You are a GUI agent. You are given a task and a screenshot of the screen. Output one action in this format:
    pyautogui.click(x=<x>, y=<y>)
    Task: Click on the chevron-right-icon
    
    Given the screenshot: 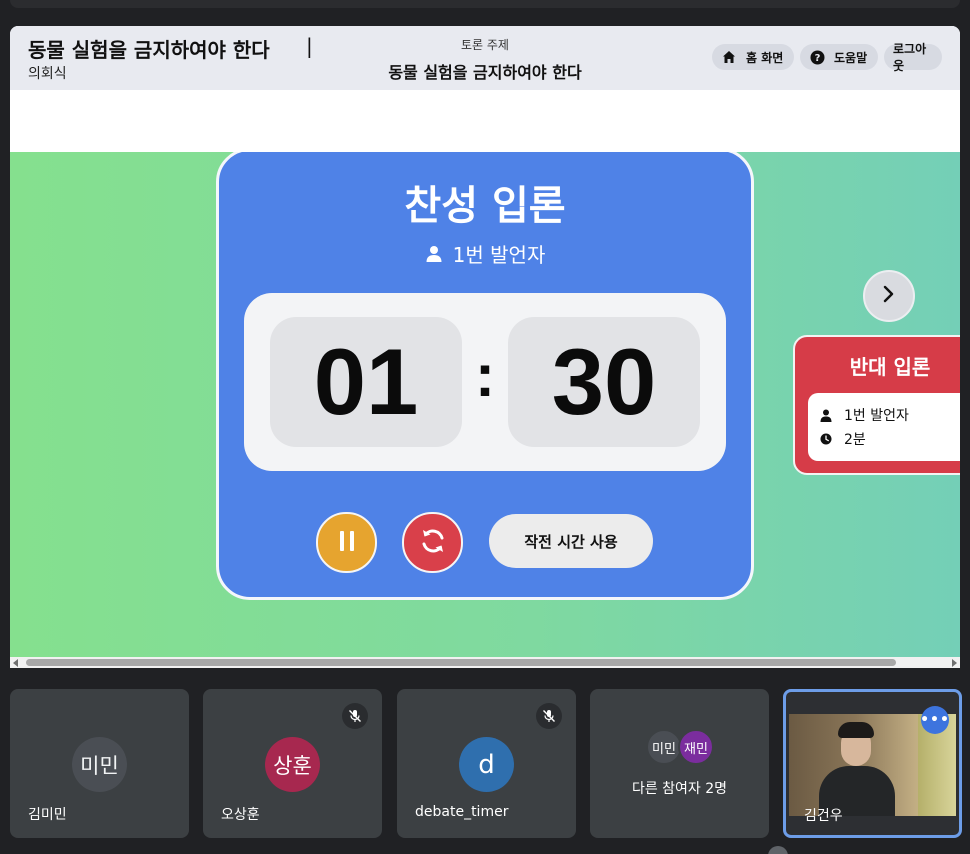 What is the action you would take?
    pyautogui.click(x=889, y=296)
    